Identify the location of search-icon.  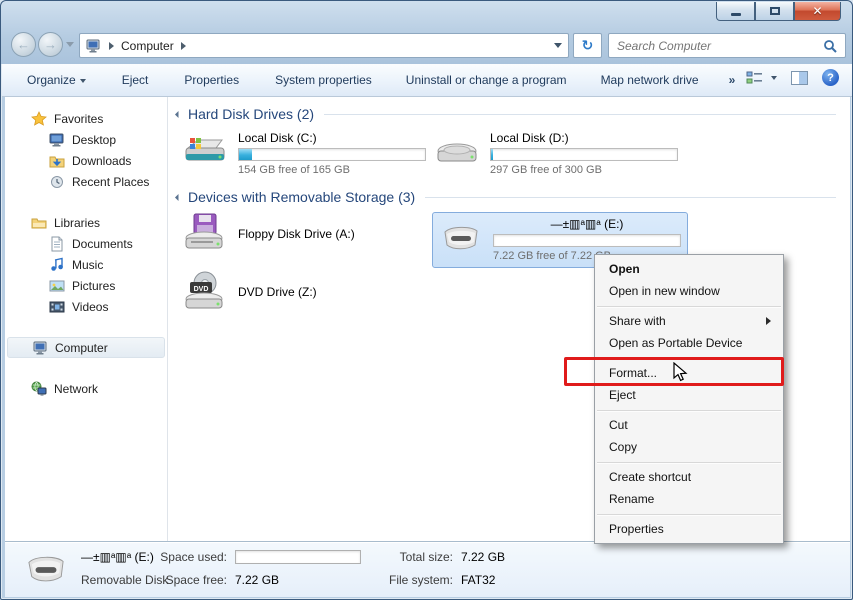
(830, 46).